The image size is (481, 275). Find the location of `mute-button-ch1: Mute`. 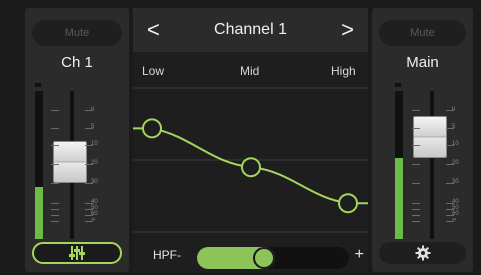

mute-button-ch1: Mute is located at coordinates (77, 33).